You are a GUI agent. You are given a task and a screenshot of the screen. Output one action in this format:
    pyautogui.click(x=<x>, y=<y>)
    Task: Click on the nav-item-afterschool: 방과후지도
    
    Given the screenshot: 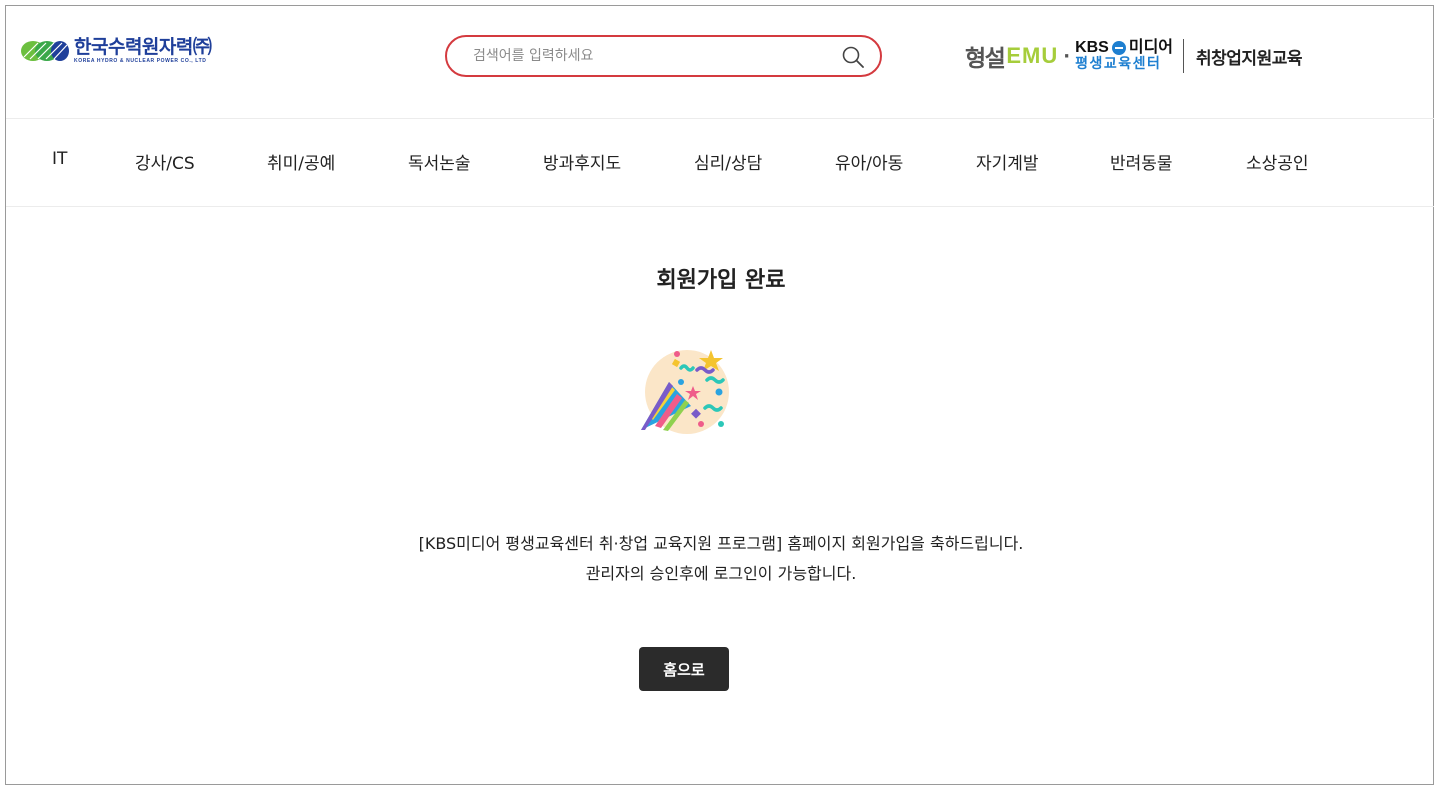 What is the action you would take?
    pyautogui.click(x=582, y=161)
    